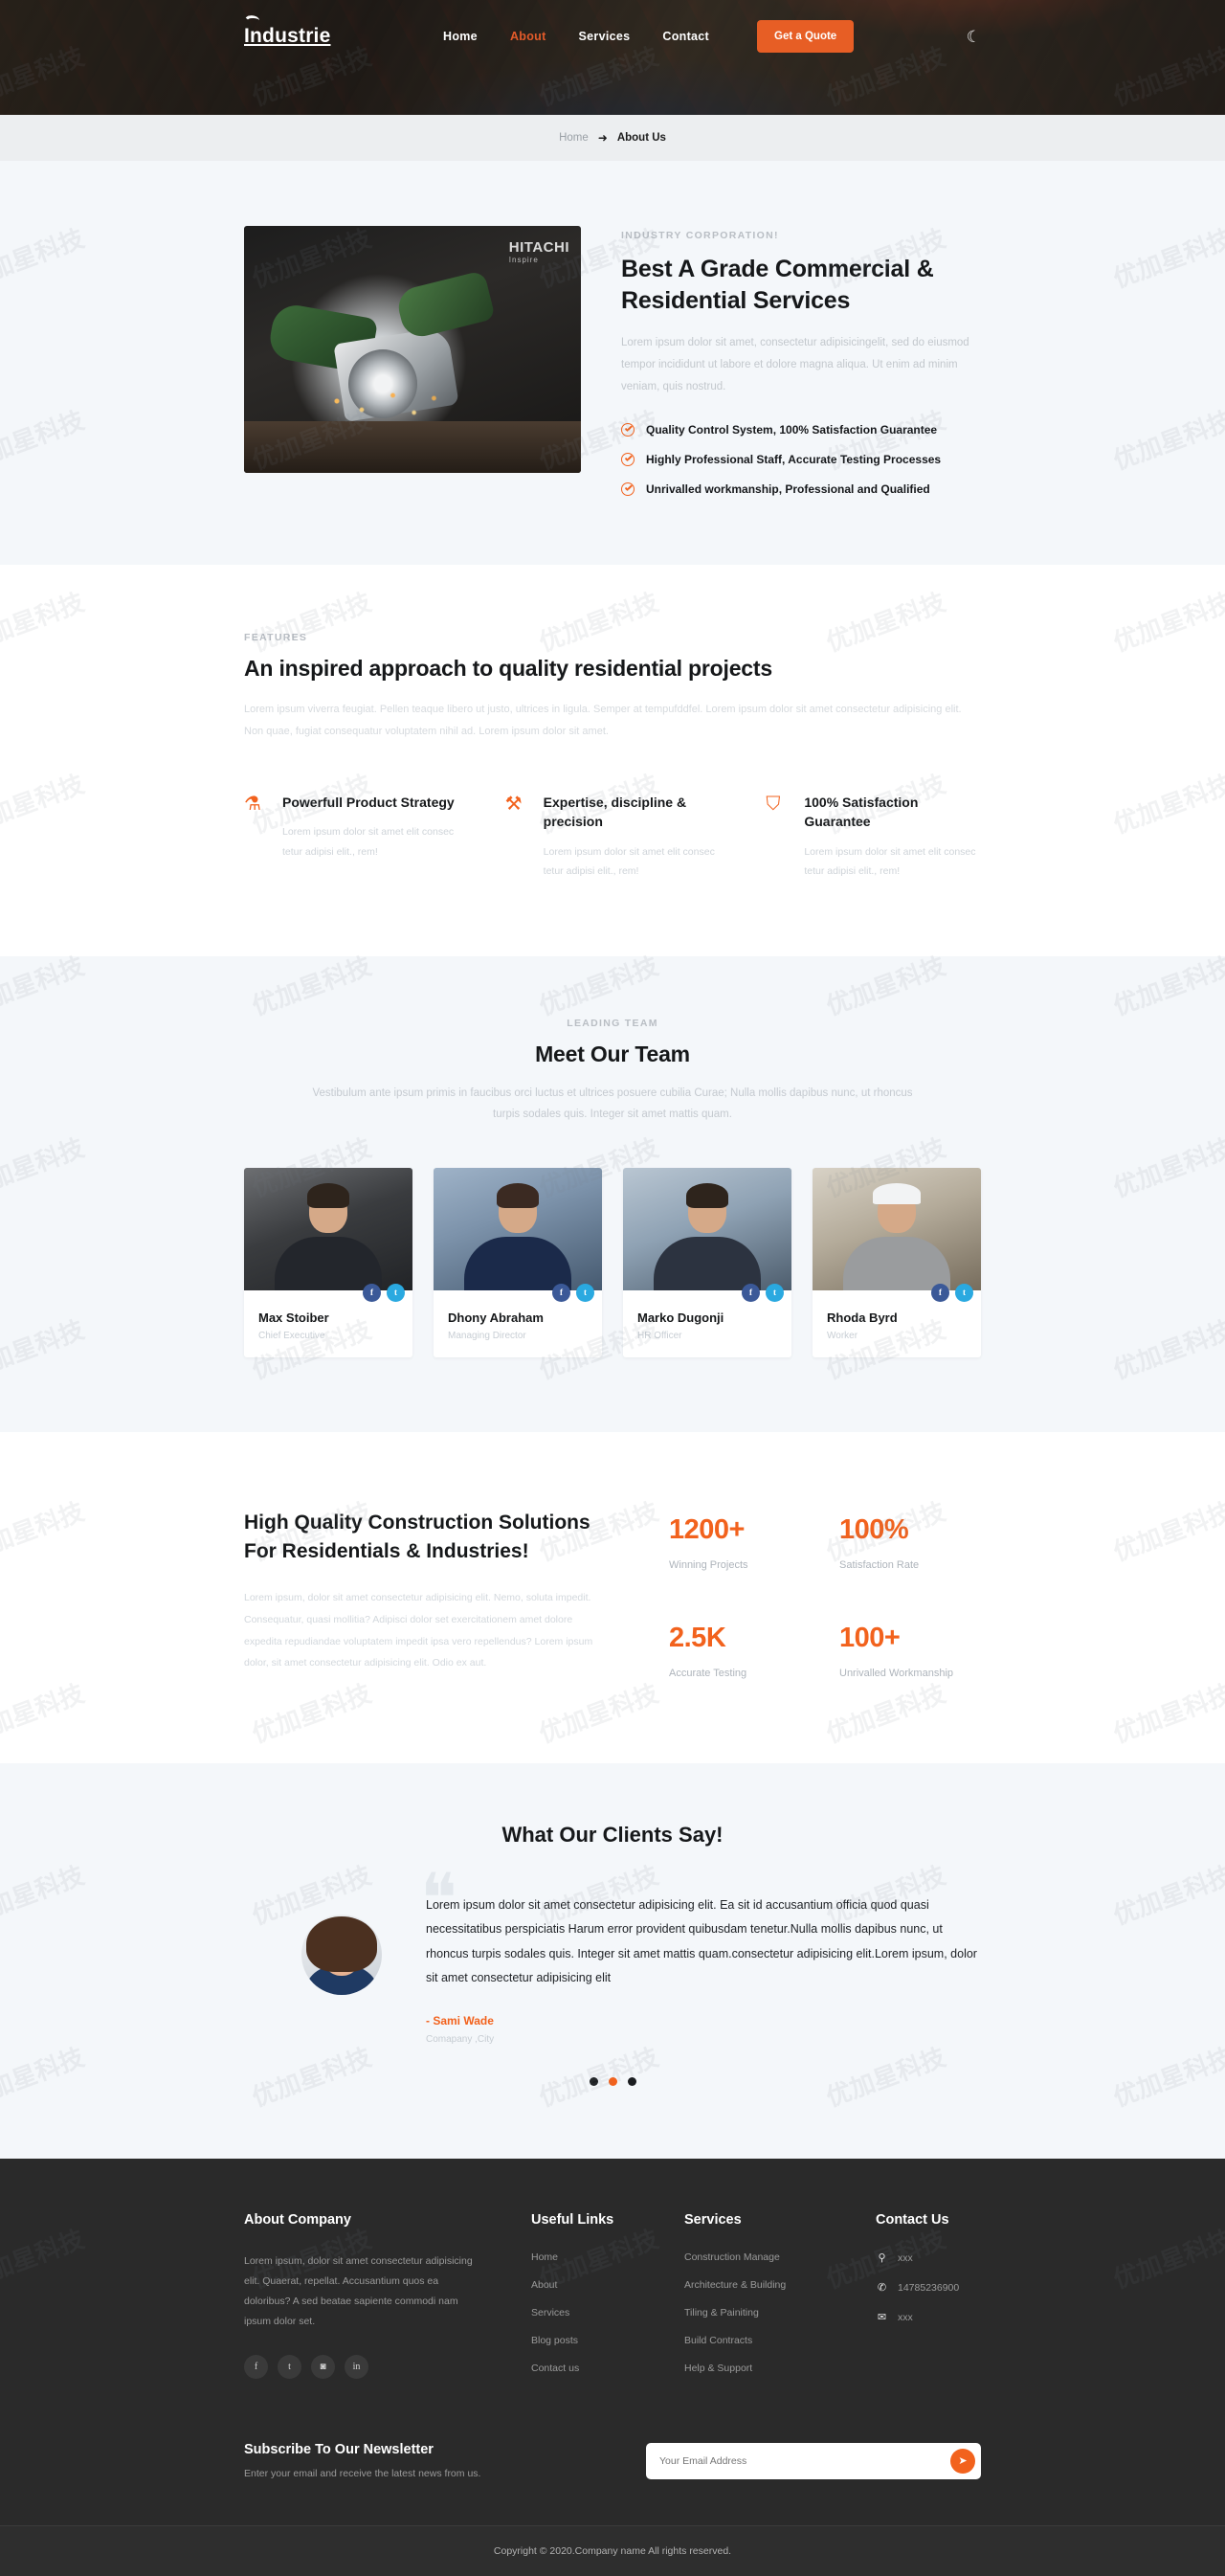 The width and height of the screenshot is (1225, 2576). What do you see at coordinates (805, 2460) in the screenshot?
I see `newsletter-email-input` at bounding box center [805, 2460].